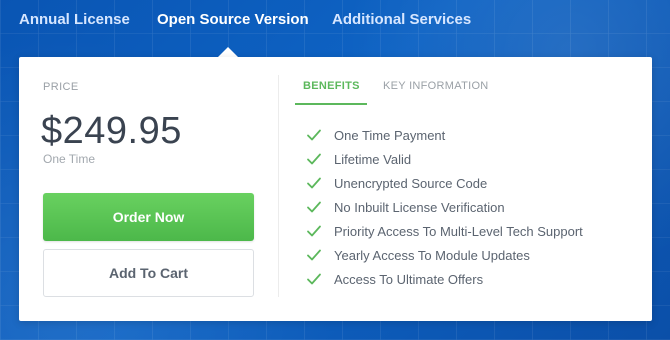 This screenshot has height=340, width=670. What do you see at coordinates (331, 104) in the screenshot?
I see `active-info-tab-underline` at bounding box center [331, 104].